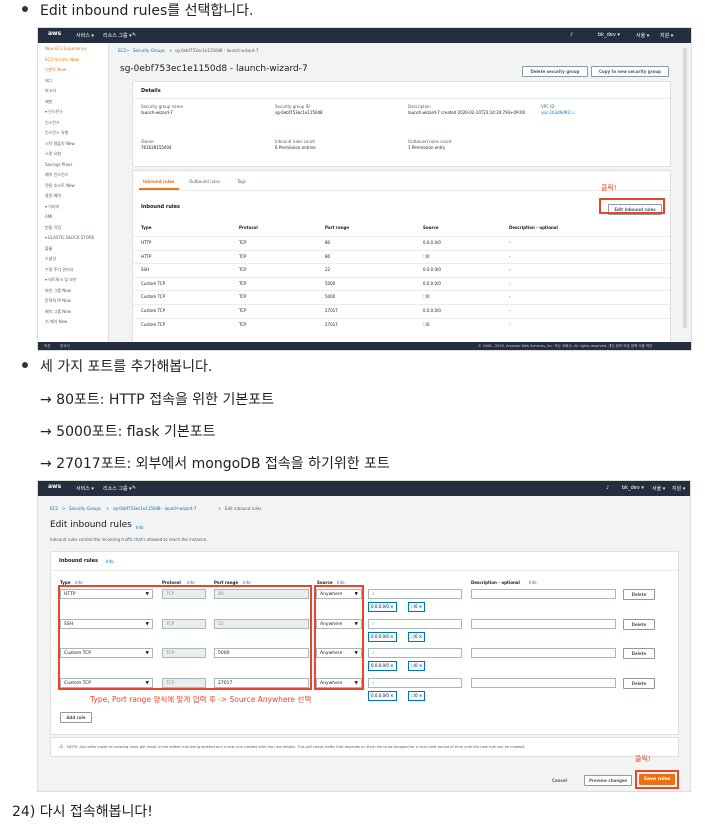 This screenshot has height=832, width=710. I want to click on sidebar-item: 탄력적 IP New, so click(58, 301).